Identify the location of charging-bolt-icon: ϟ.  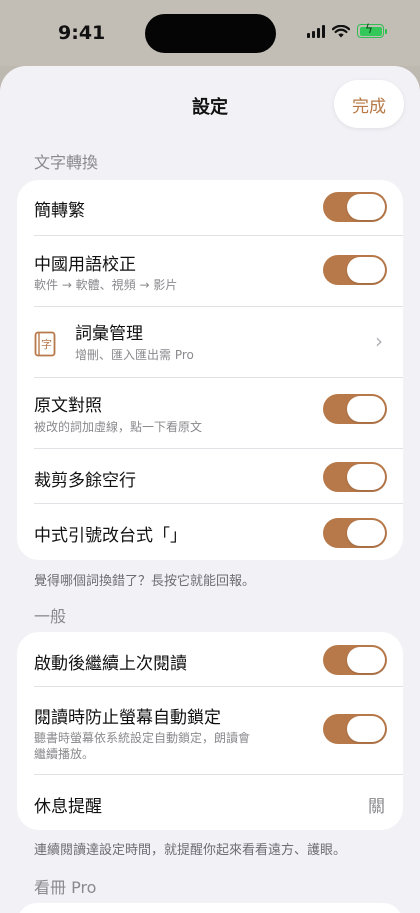
(369, 29).